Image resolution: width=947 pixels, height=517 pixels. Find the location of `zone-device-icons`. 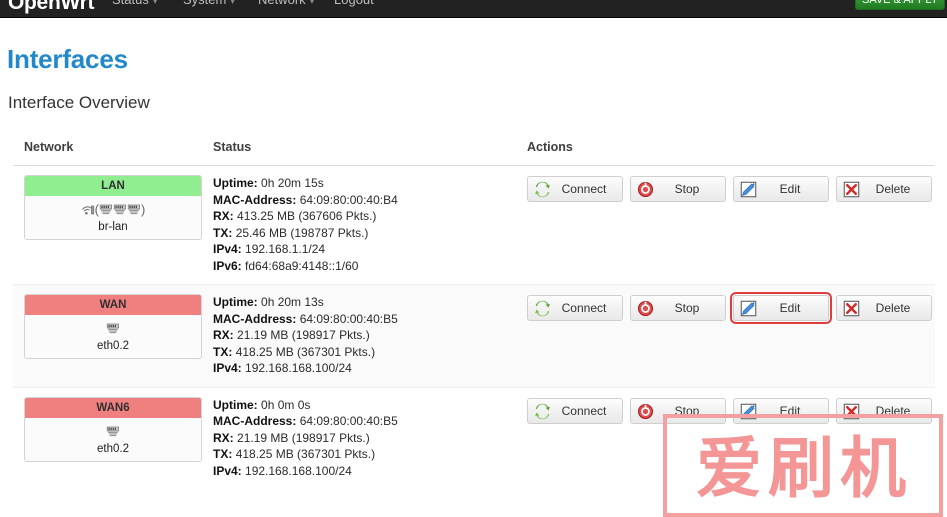

zone-device-icons is located at coordinates (113, 433).